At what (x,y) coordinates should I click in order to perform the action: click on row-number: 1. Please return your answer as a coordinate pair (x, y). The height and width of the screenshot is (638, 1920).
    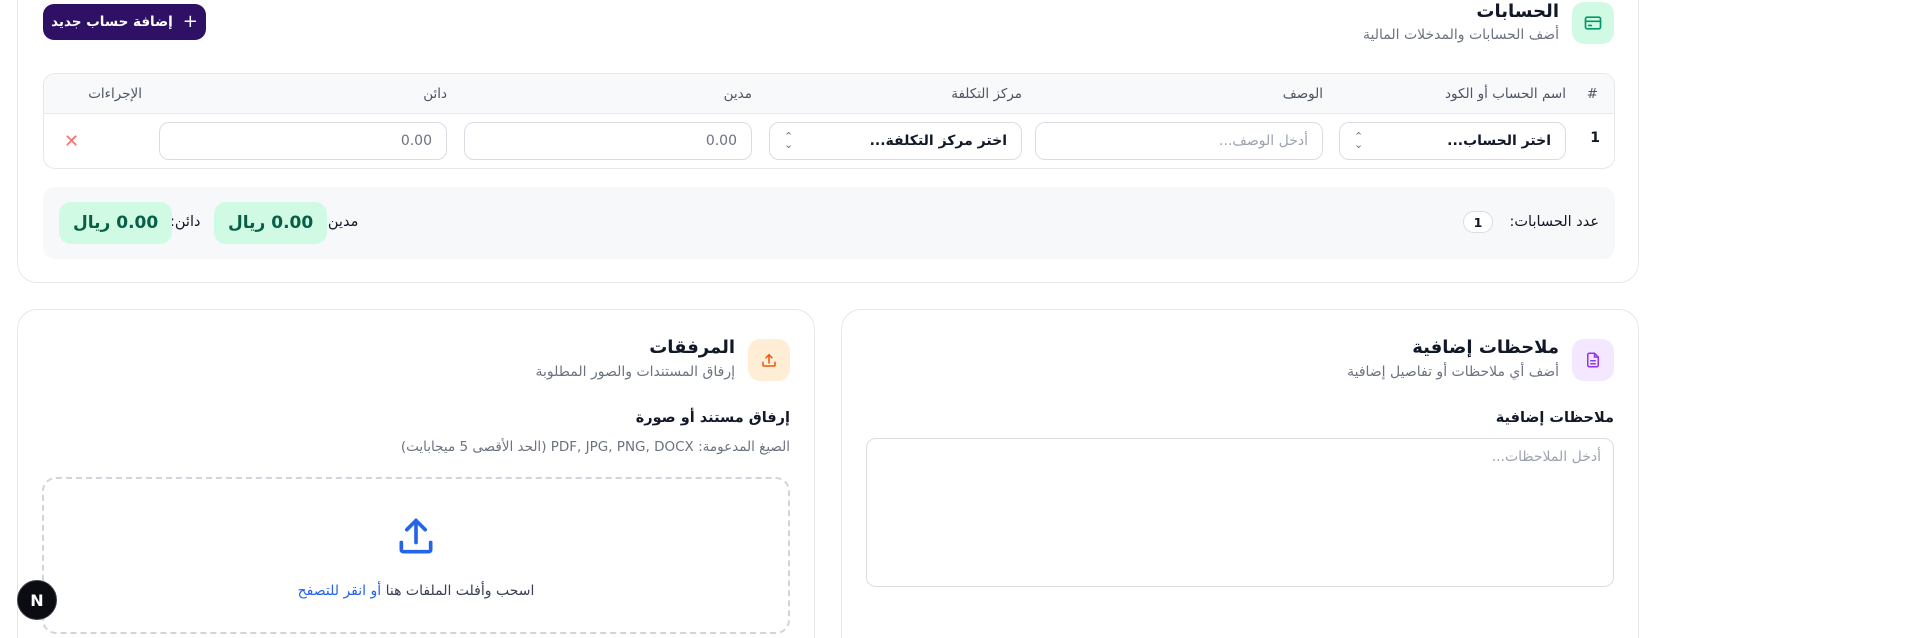
    Looking at the image, I should click on (1595, 138).